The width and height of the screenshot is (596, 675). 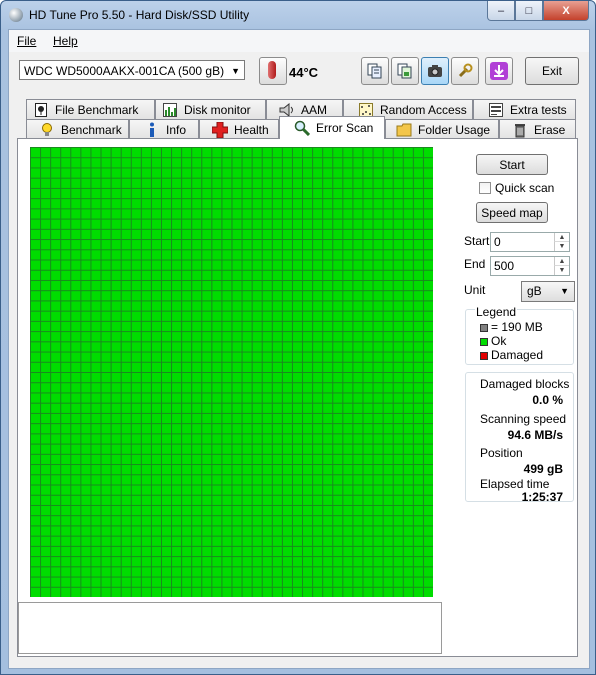 I want to click on speed-map-button: Speed map, so click(x=512, y=212).